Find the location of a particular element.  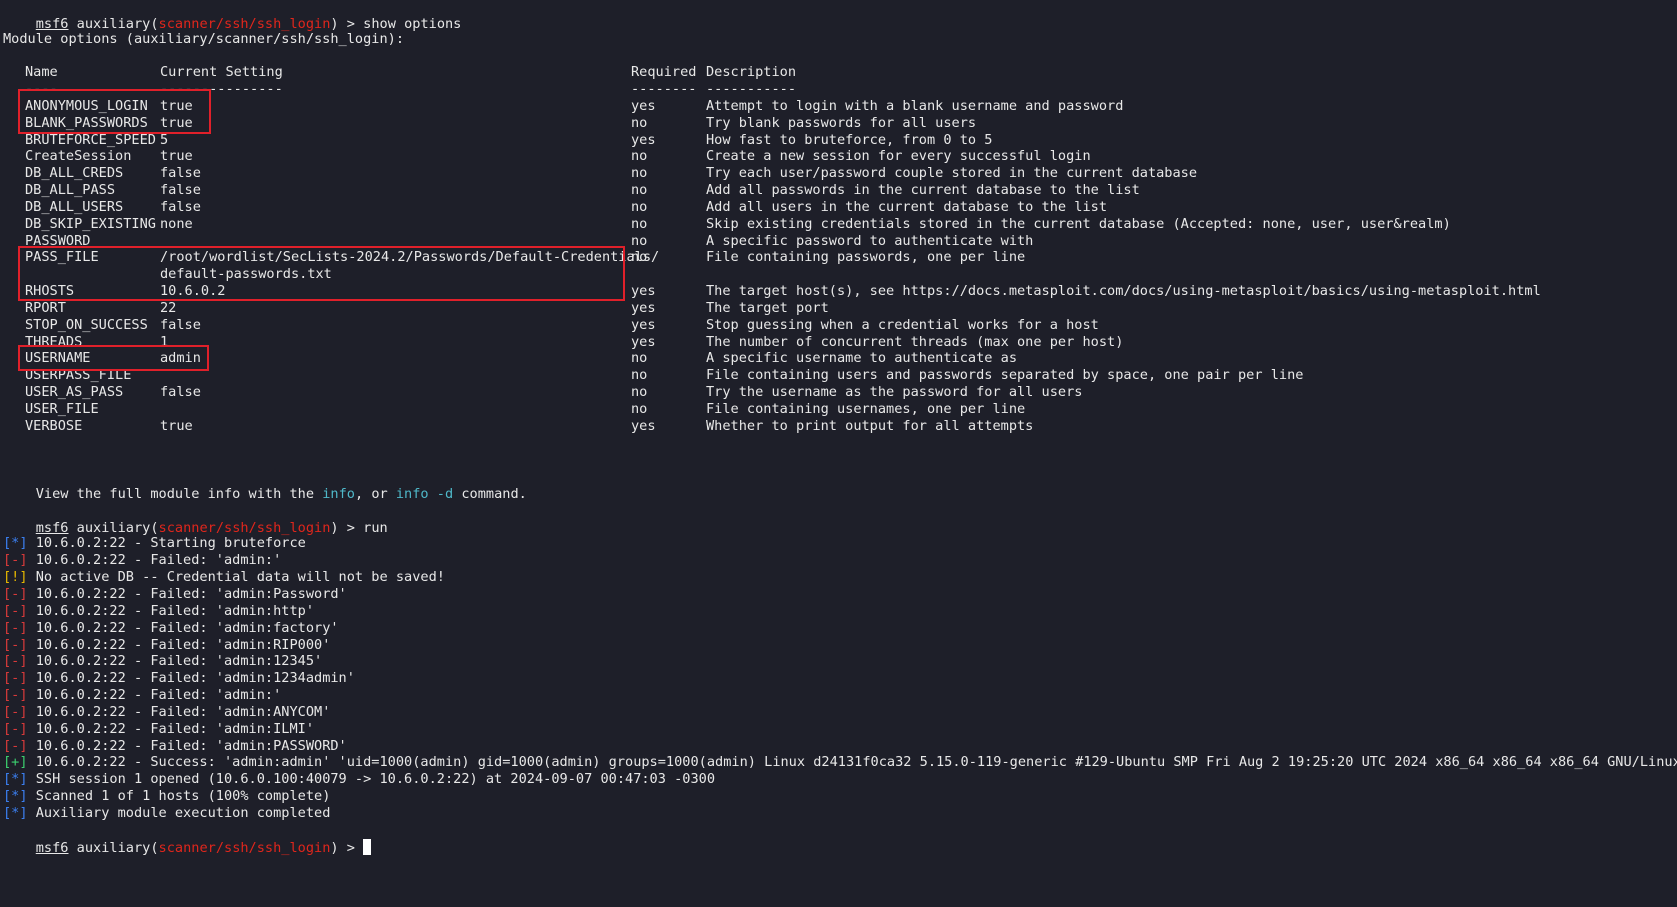

option-setting: true is located at coordinates (176, 426).